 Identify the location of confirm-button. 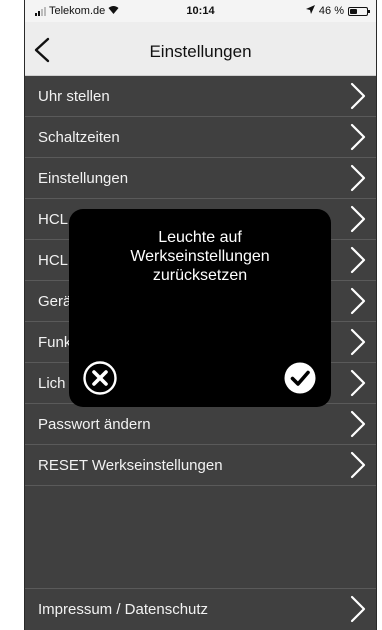
(300, 378).